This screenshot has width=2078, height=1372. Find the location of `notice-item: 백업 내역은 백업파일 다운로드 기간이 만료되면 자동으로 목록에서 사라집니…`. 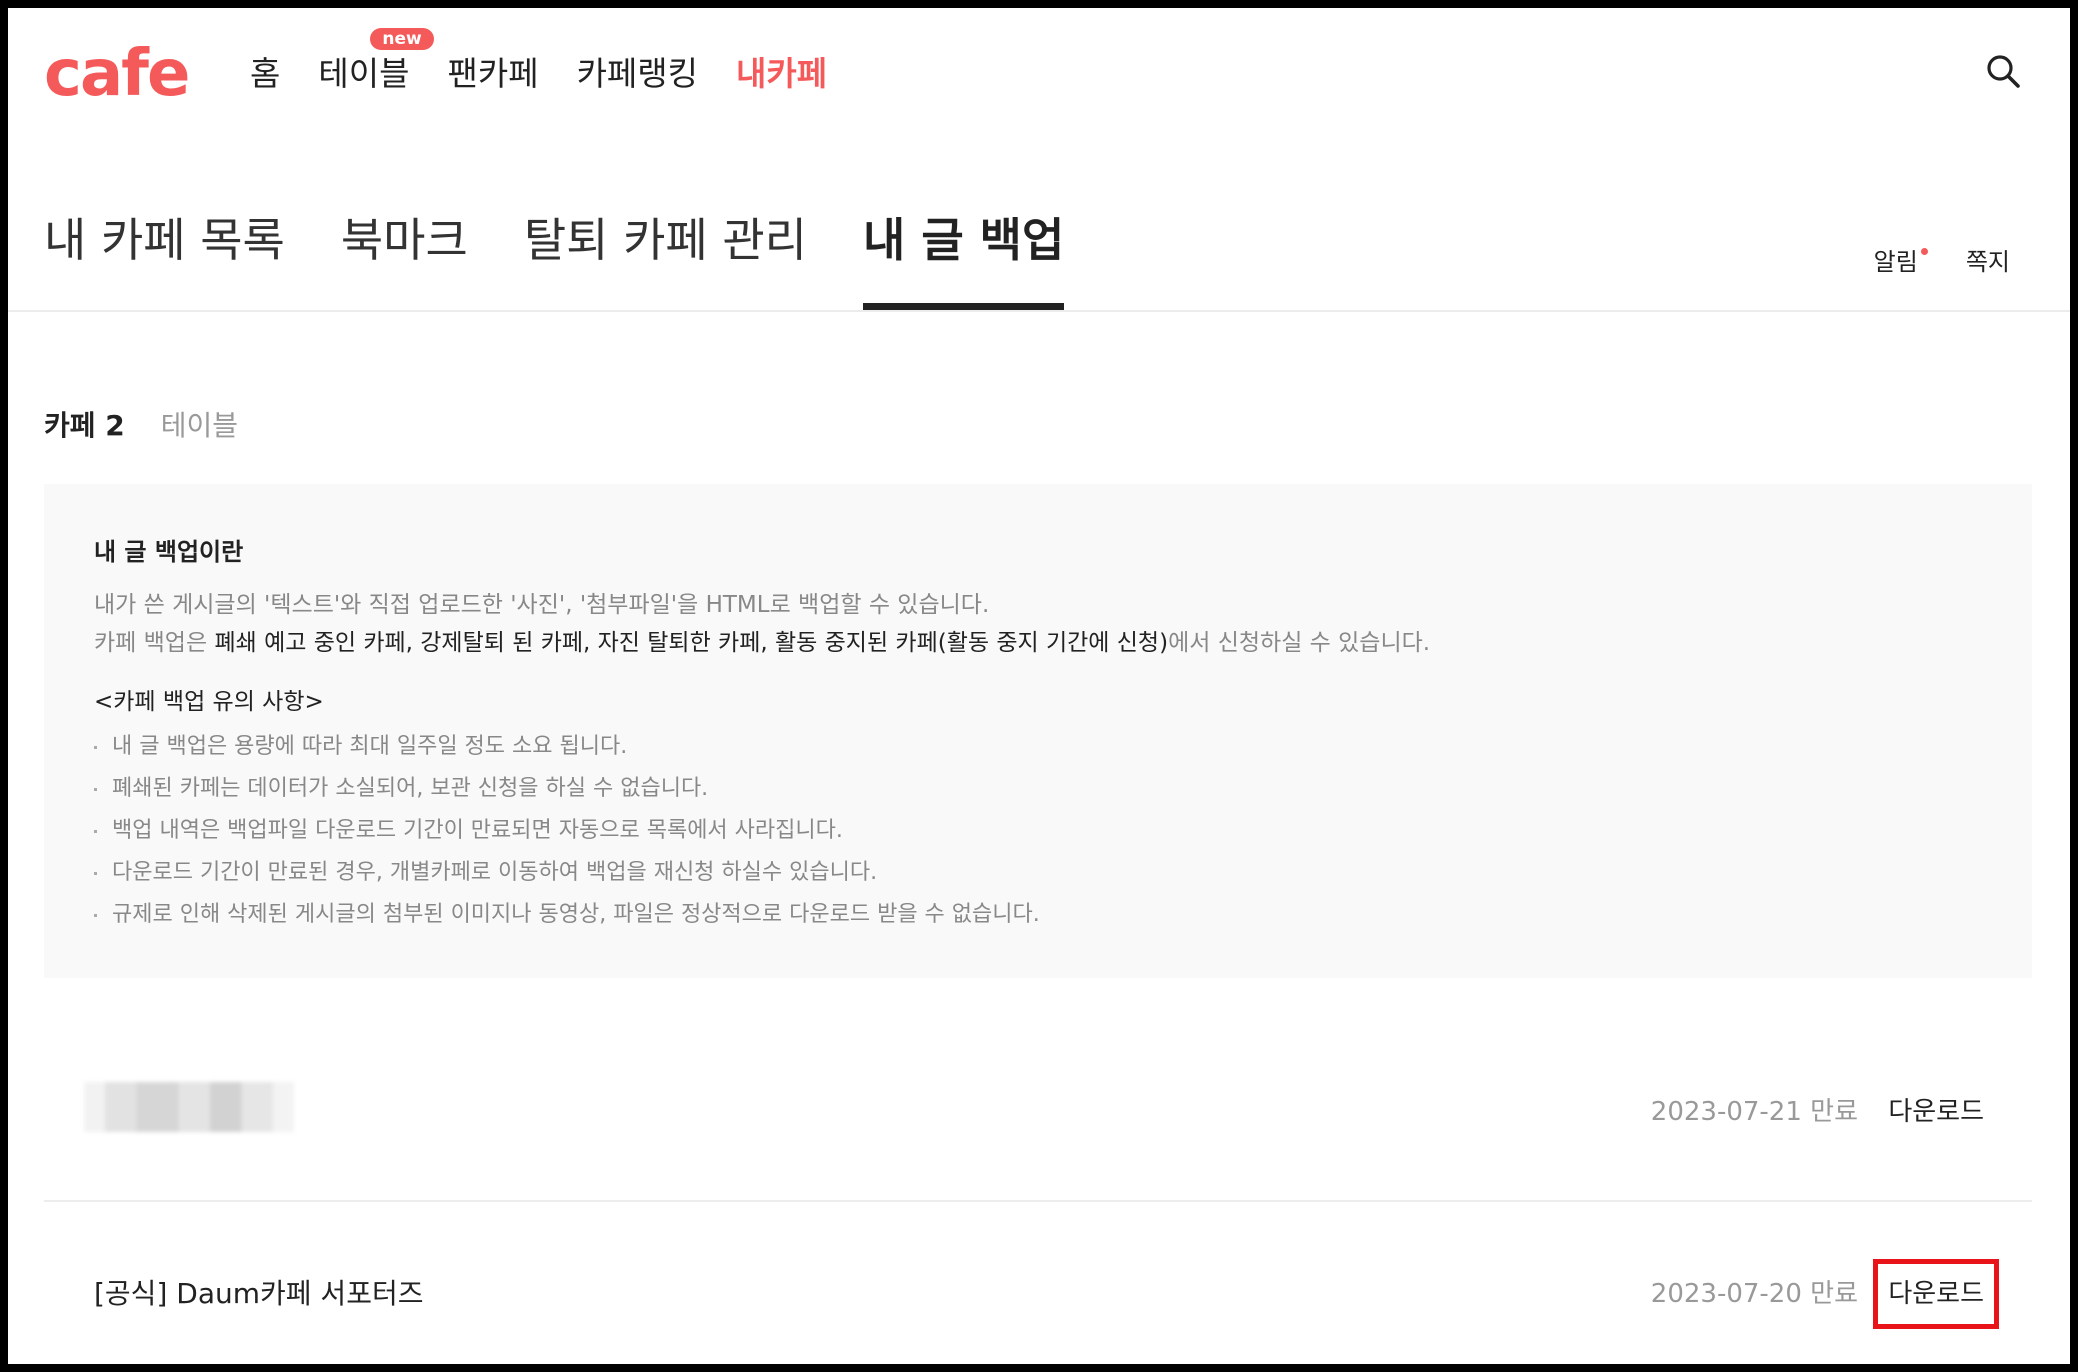

notice-item: 백업 내역은 백업파일 다운로드 기간이 만료되면 자동으로 목록에서 사라집니… is located at coordinates (1038, 831).